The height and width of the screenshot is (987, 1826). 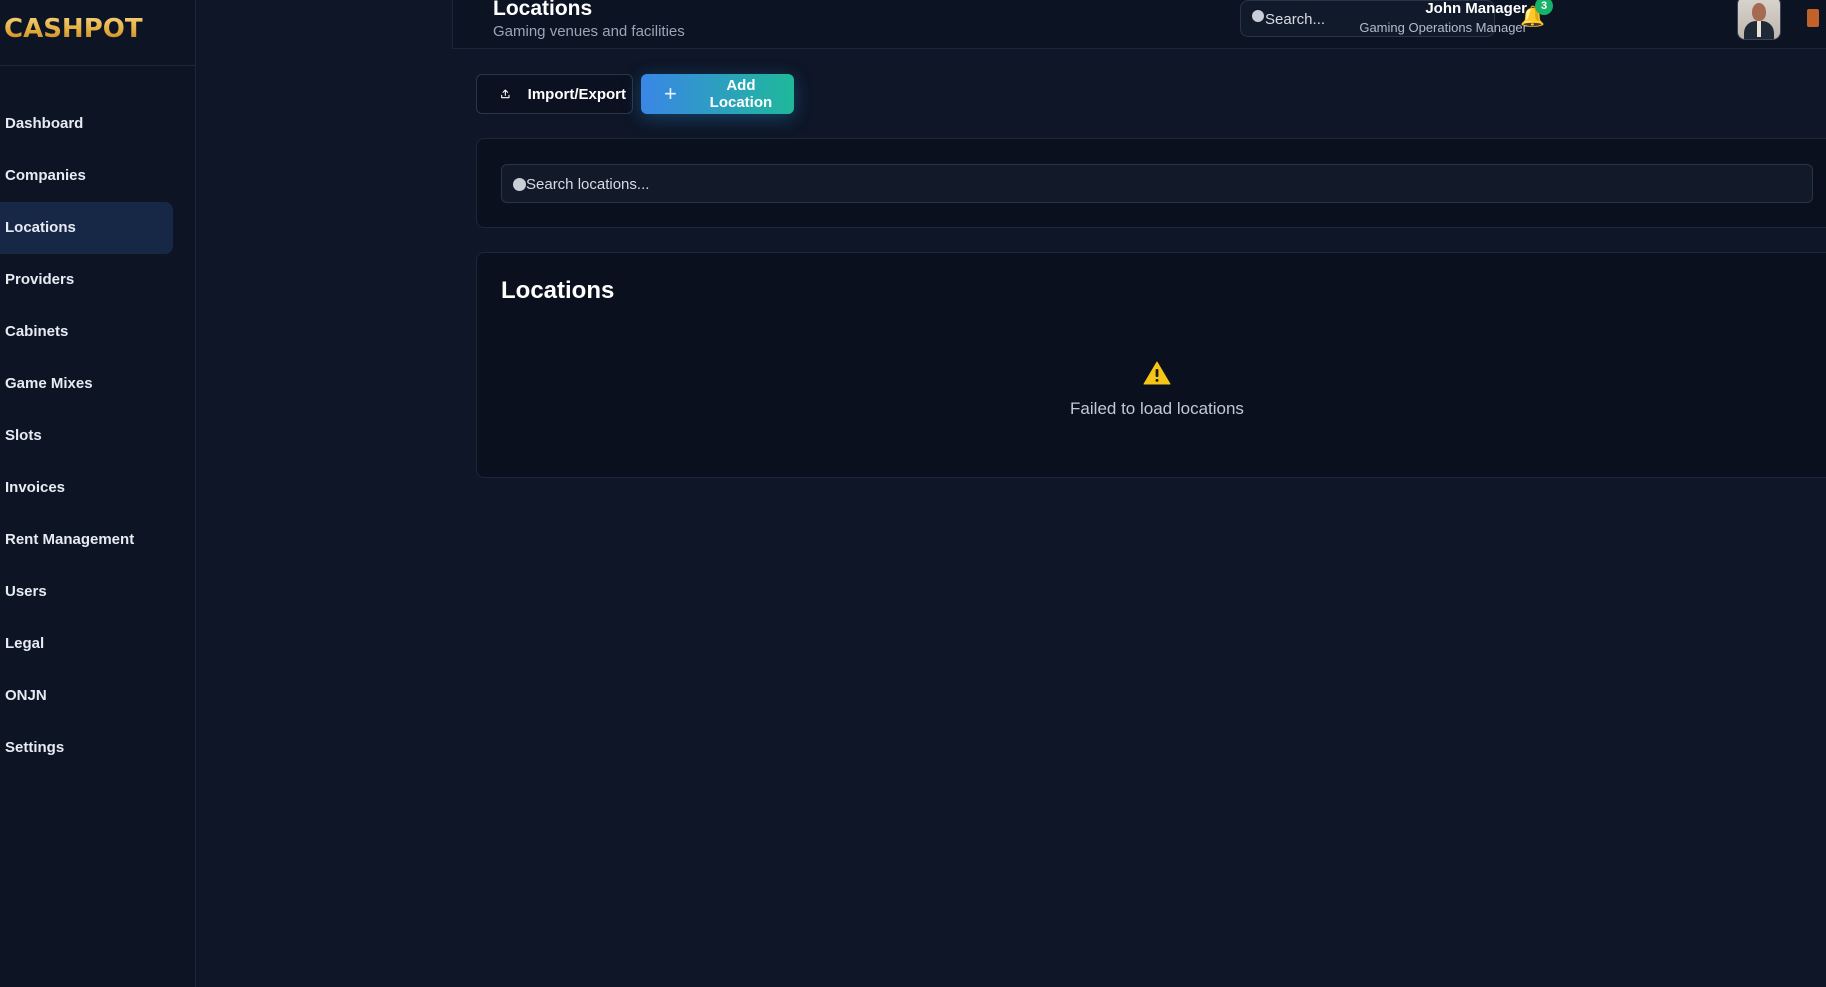 What do you see at coordinates (86, 176) in the screenshot?
I see `sidebar-item-companies: Companies` at bounding box center [86, 176].